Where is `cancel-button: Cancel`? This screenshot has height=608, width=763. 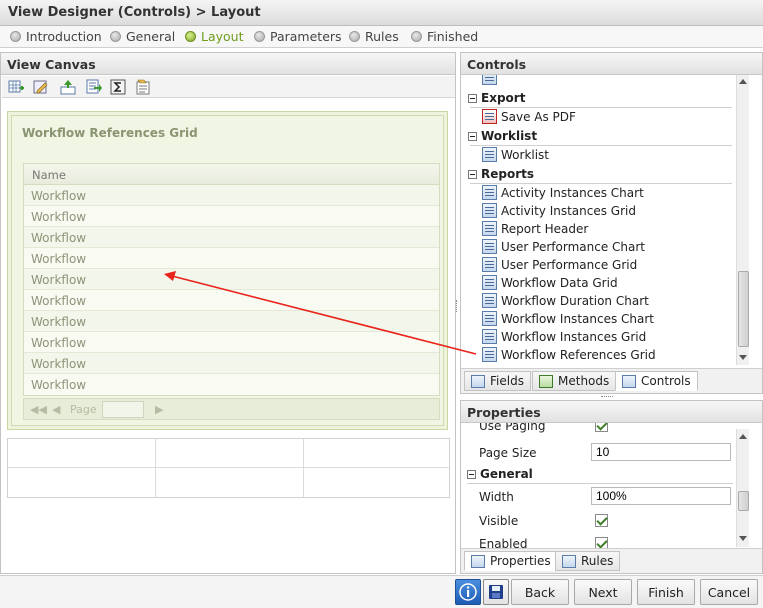 cancel-button: Cancel is located at coordinates (729, 592).